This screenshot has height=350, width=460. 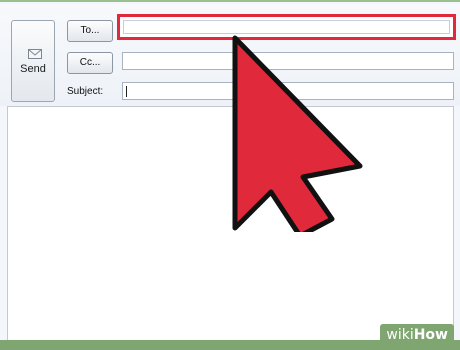 I want to click on envelope-icon, so click(x=35, y=54).